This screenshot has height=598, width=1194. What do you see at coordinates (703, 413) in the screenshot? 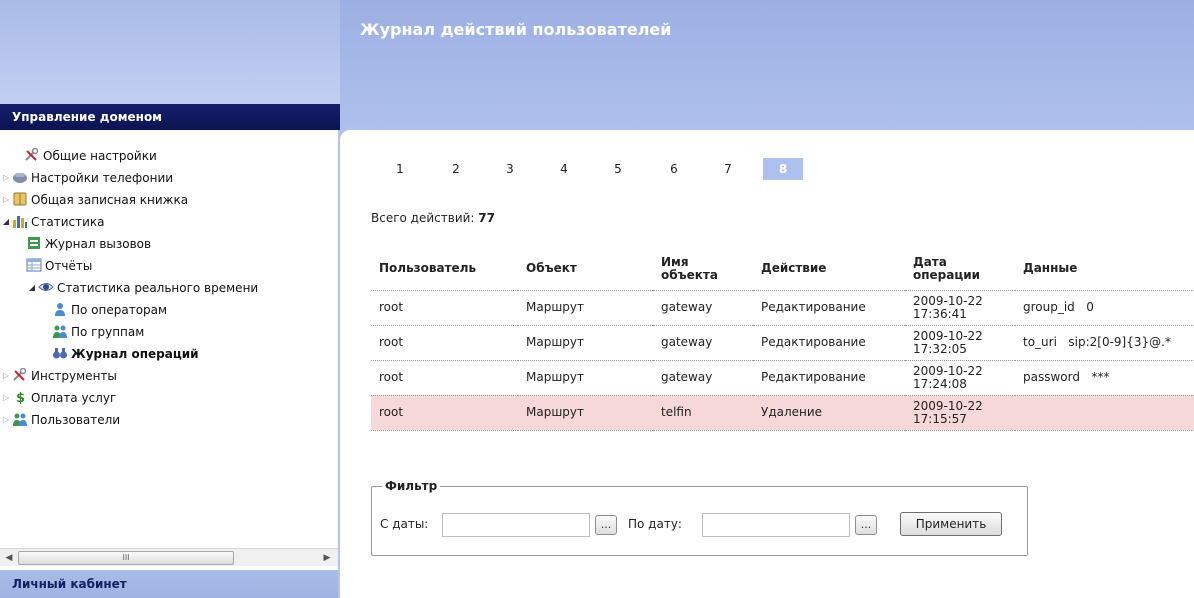
I see `cell-object-name: telfin` at bounding box center [703, 413].